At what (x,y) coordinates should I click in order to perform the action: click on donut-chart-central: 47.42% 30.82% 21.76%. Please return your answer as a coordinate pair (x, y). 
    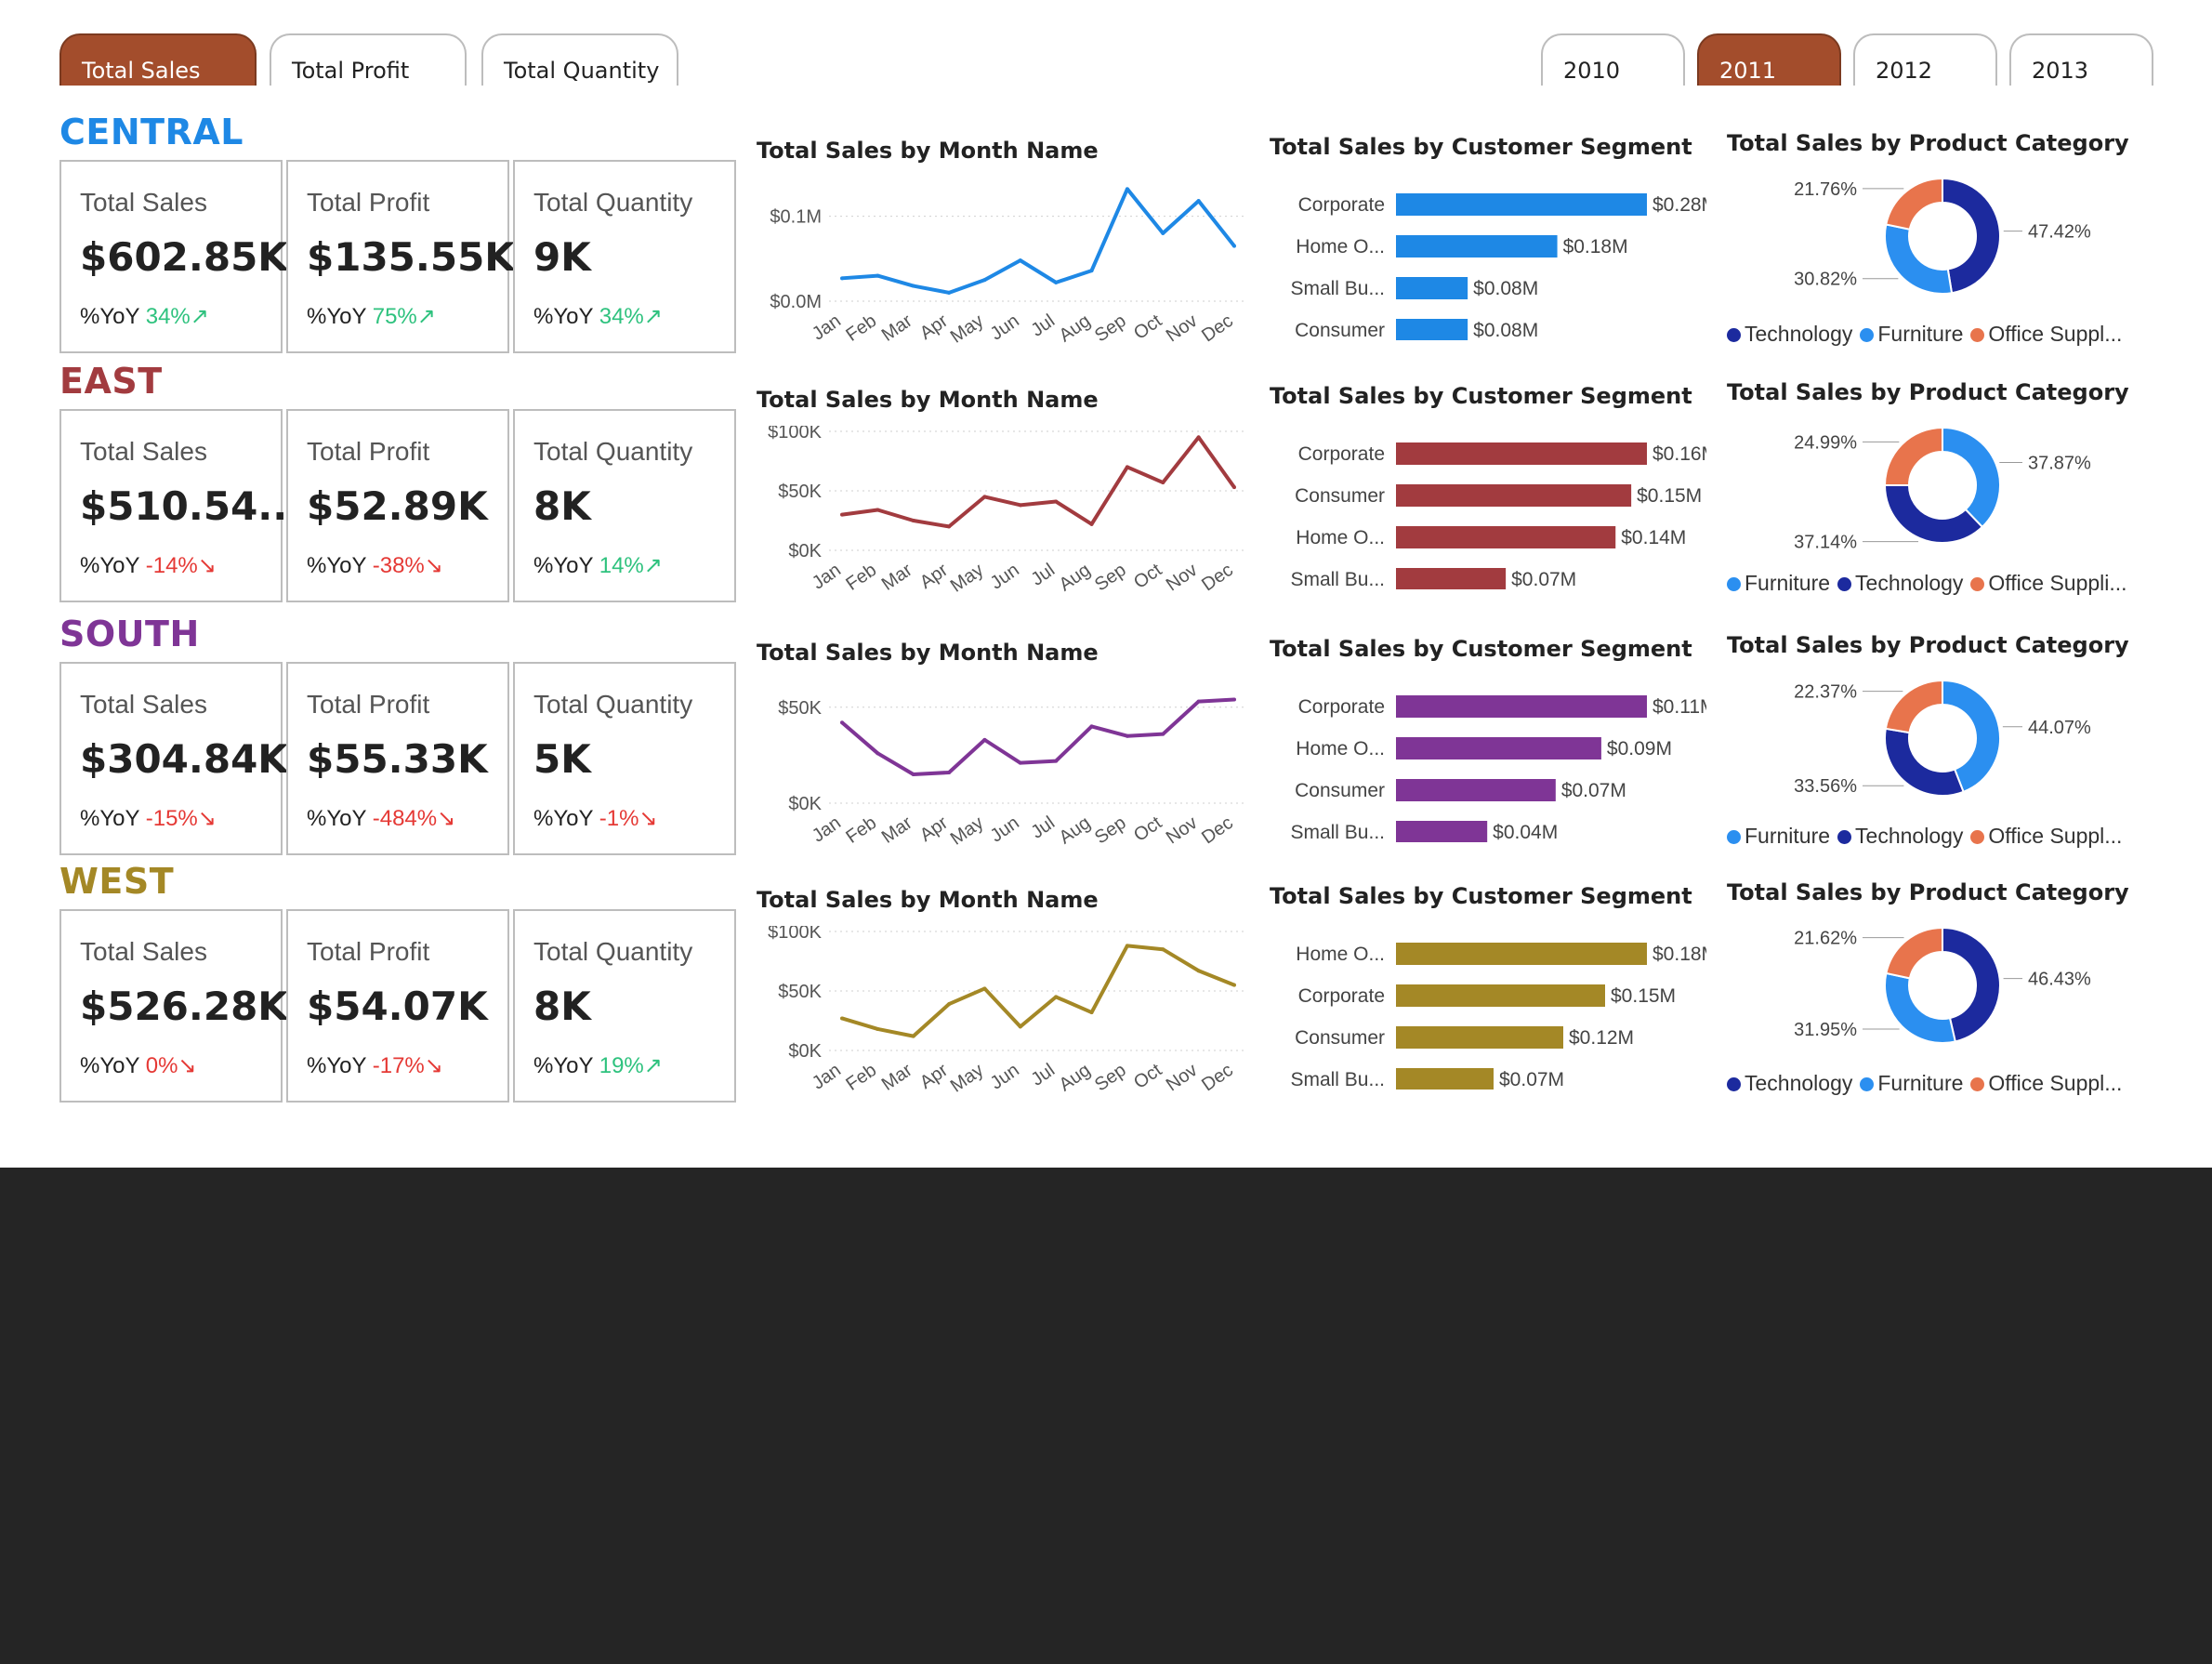
    Looking at the image, I should click on (1942, 236).